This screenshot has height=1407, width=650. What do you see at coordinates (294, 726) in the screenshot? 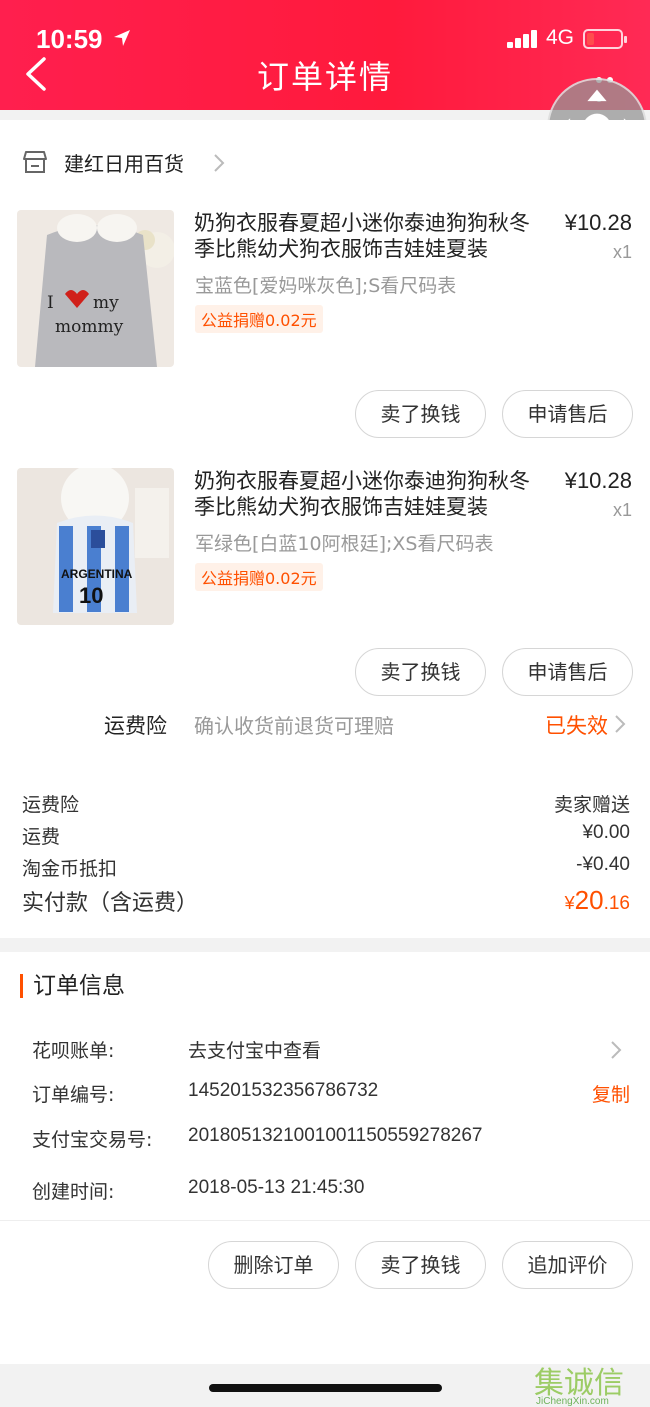
I see `insurance-desc: 确认收货前退货可理赔` at bounding box center [294, 726].